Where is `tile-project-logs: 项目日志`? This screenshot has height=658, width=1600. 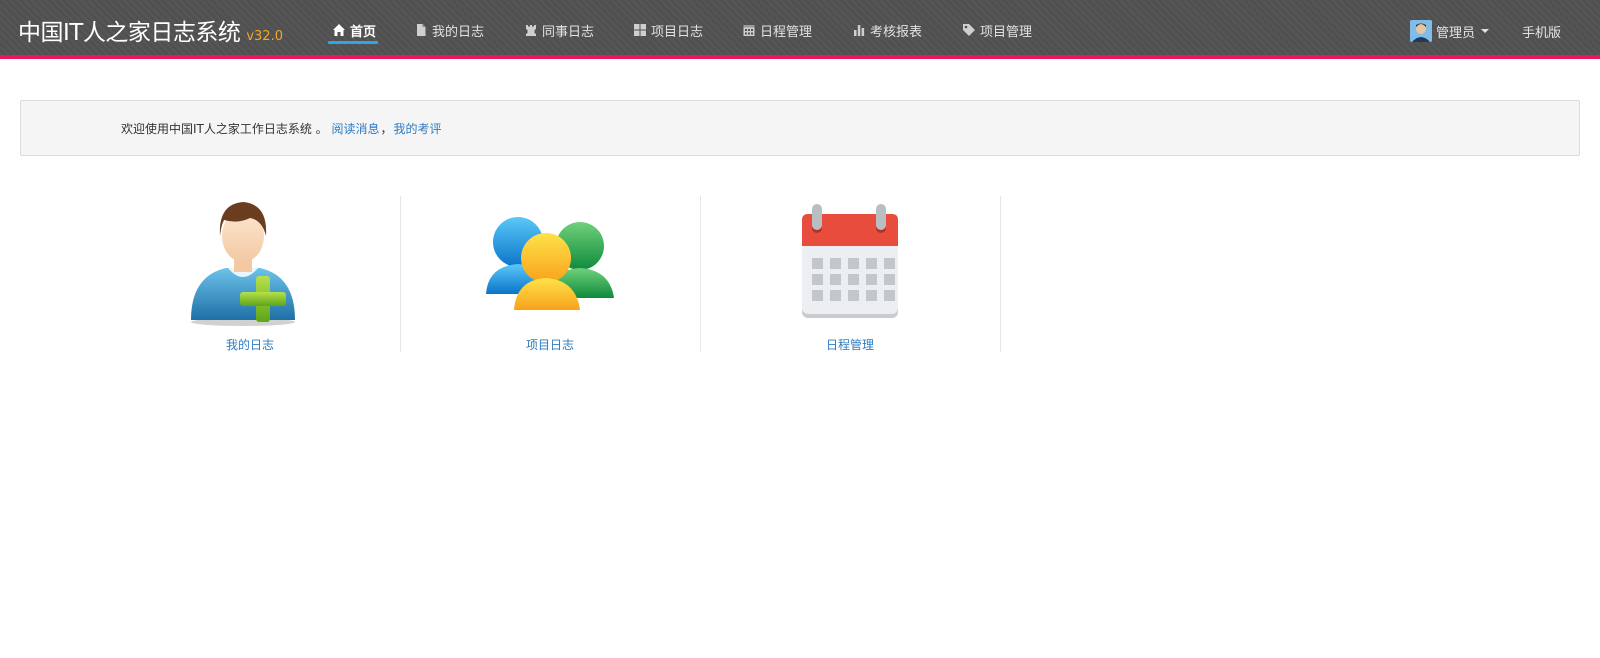 tile-project-logs: 项目日志 is located at coordinates (550, 274).